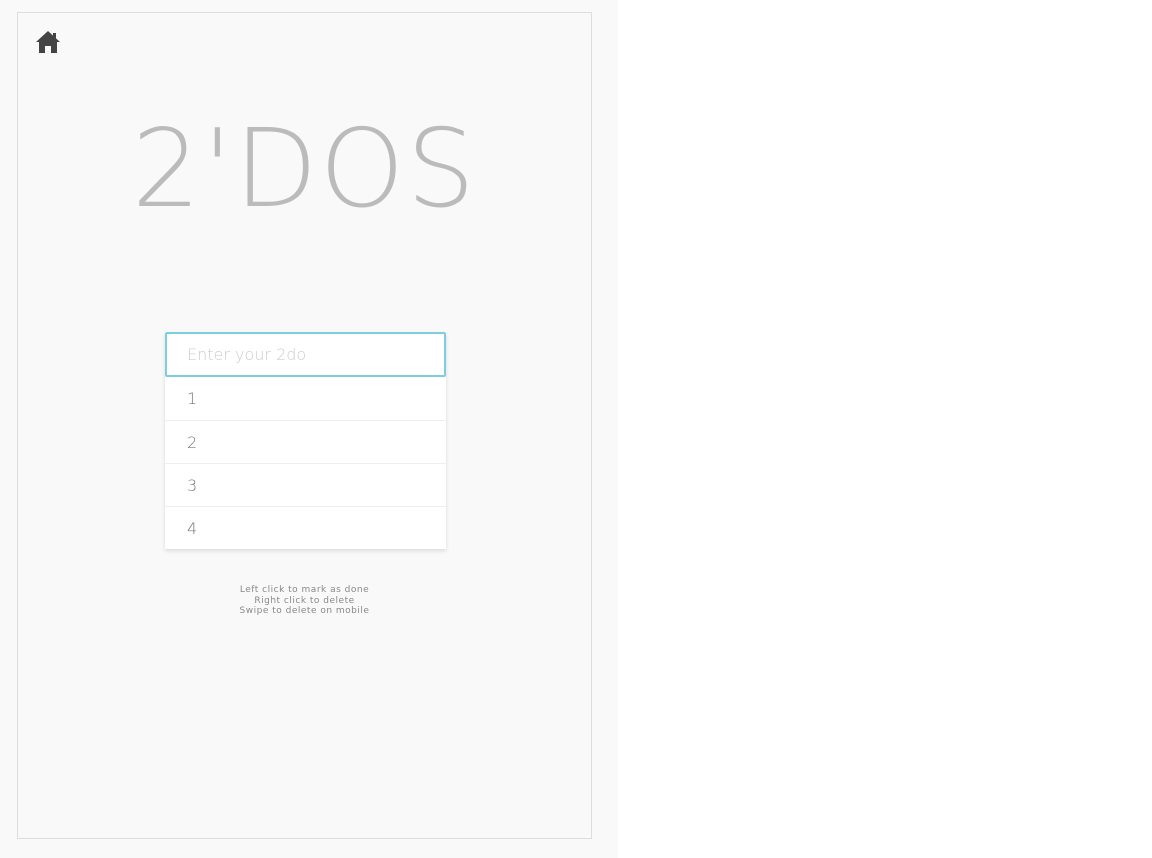  I want to click on help-line-mark-done: Left click to mark as done, so click(304, 590).